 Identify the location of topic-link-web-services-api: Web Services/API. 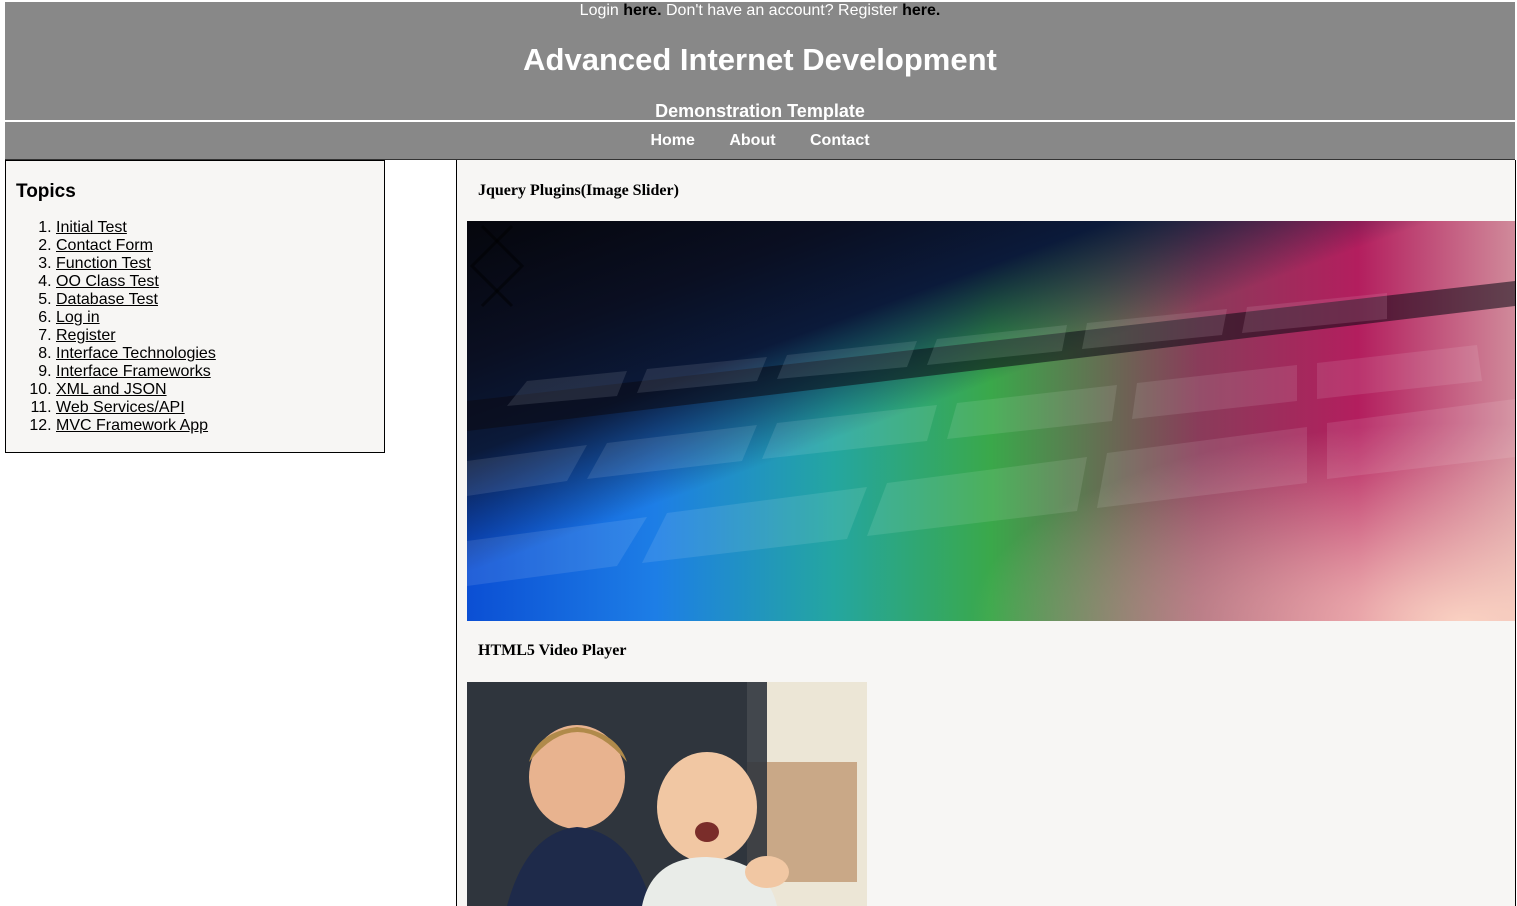
(120, 407).